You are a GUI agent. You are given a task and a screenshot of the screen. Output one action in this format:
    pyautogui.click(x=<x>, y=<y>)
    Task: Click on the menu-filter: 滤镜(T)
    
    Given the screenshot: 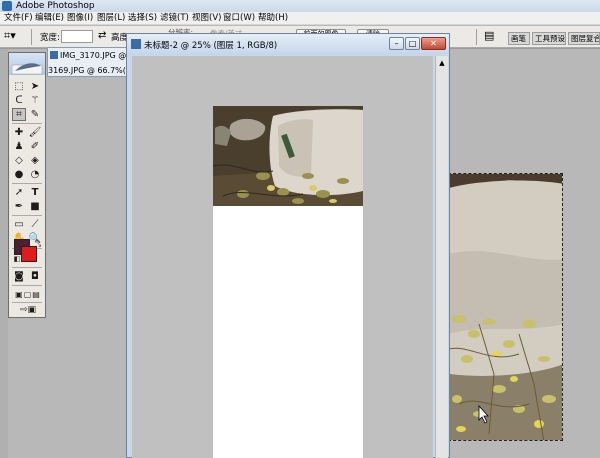 What is the action you would take?
    pyautogui.click(x=174, y=18)
    